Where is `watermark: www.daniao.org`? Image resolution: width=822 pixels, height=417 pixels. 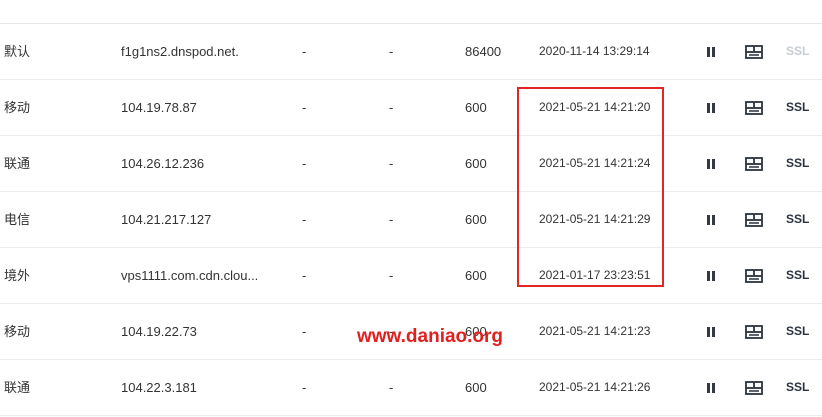
watermark: www.daniao.org is located at coordinates (430, 336).